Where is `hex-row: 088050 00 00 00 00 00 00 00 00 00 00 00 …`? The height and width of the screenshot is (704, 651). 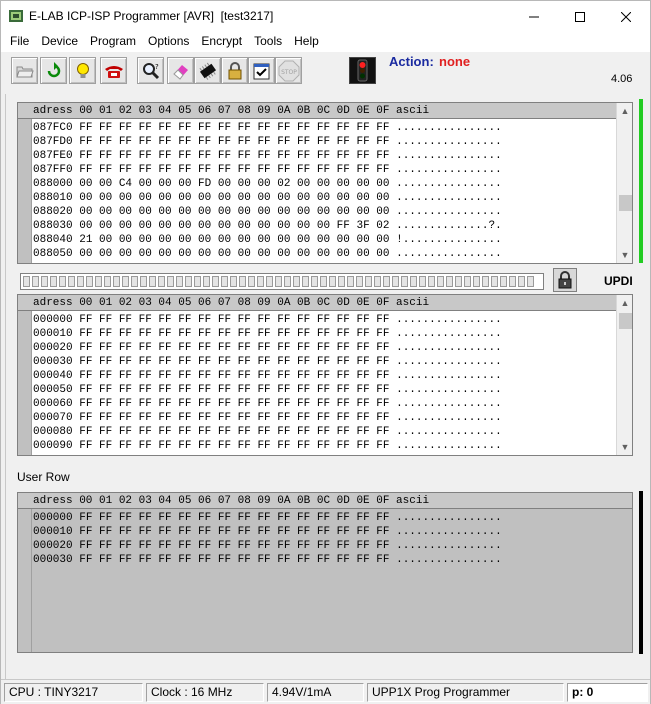 hex-row: 088050 00 00 00 00 00 00 00 00 00 00 00 … is located at coordinates (267, 254).